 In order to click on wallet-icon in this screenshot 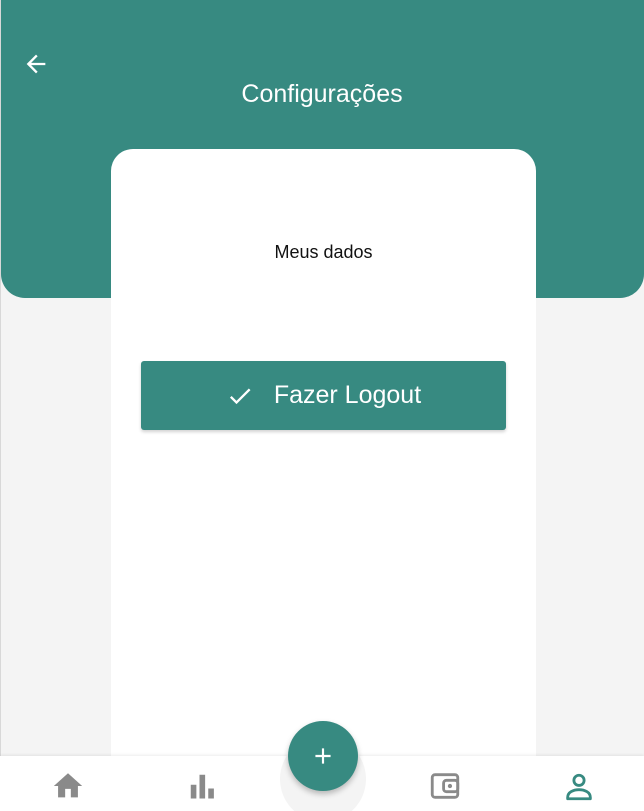, I will do `click(445, 786)`.